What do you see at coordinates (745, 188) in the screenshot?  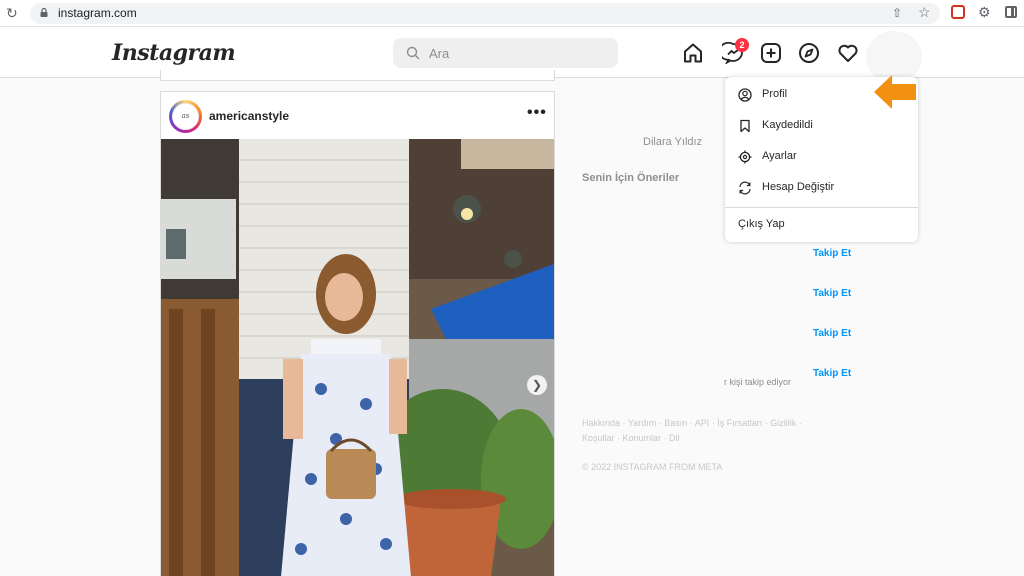 I see `switch-account-icon` at bounding box center [745, 188].